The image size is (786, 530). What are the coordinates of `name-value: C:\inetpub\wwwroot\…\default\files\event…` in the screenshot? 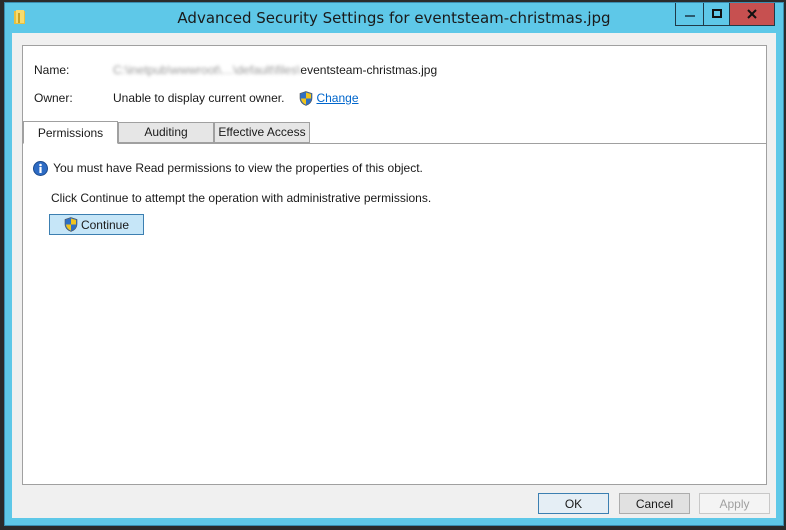 It's located at (275, 70).